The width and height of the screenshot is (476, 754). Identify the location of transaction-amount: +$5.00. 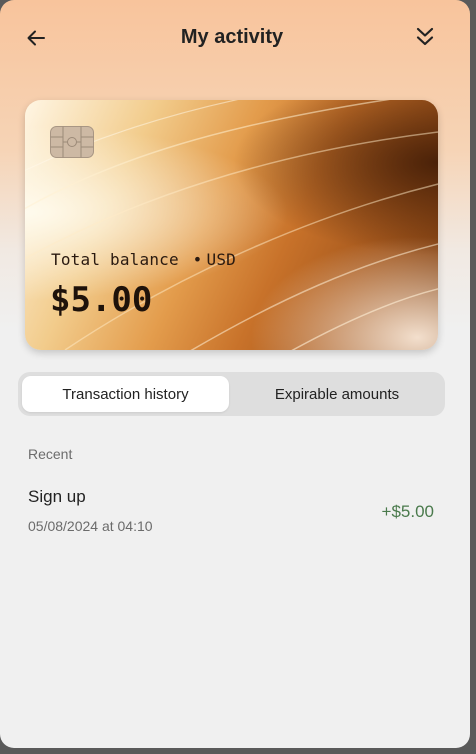
(407, 511).